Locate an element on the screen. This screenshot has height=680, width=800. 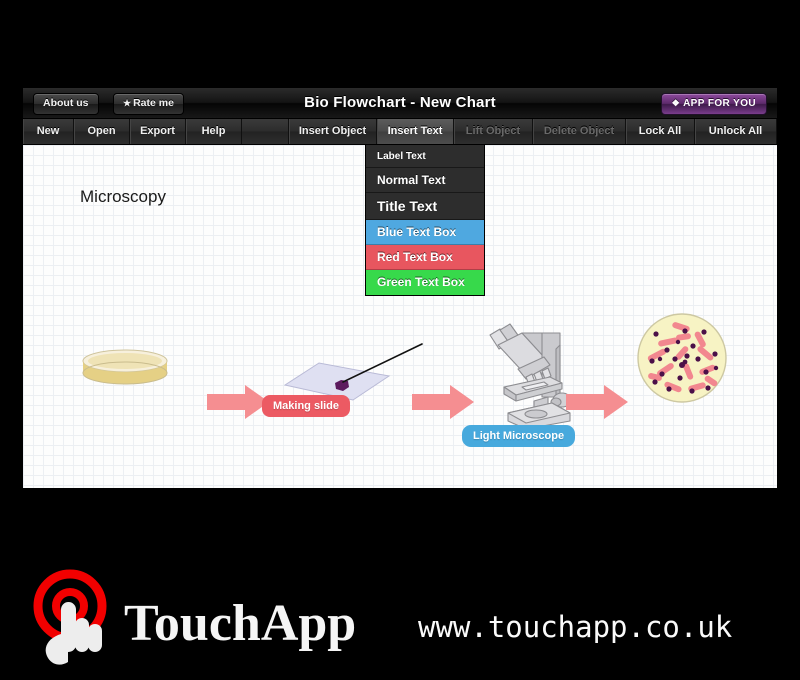
menu-item-unlock-all: Unlock All is located at coordinates (736, 131).